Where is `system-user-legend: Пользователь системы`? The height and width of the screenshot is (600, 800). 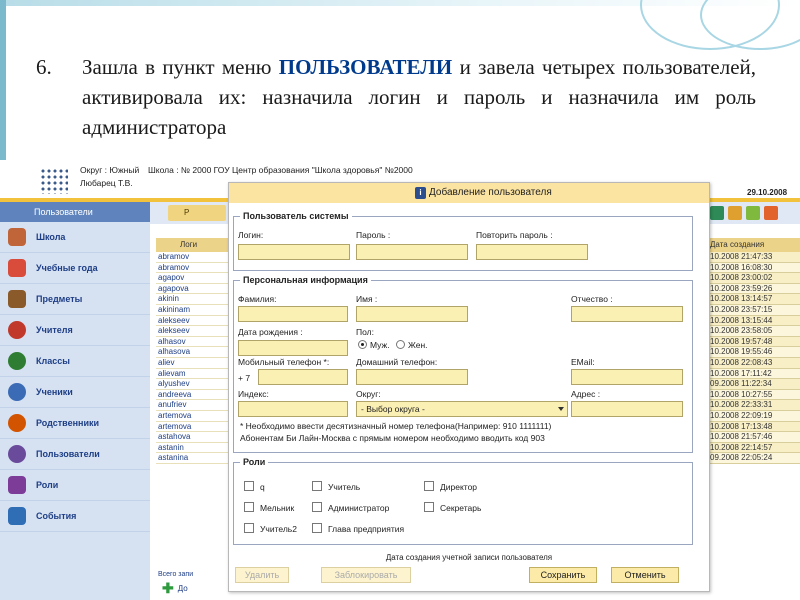
system-user-legend: Пользователь системы is located at coordinates (296, 216).